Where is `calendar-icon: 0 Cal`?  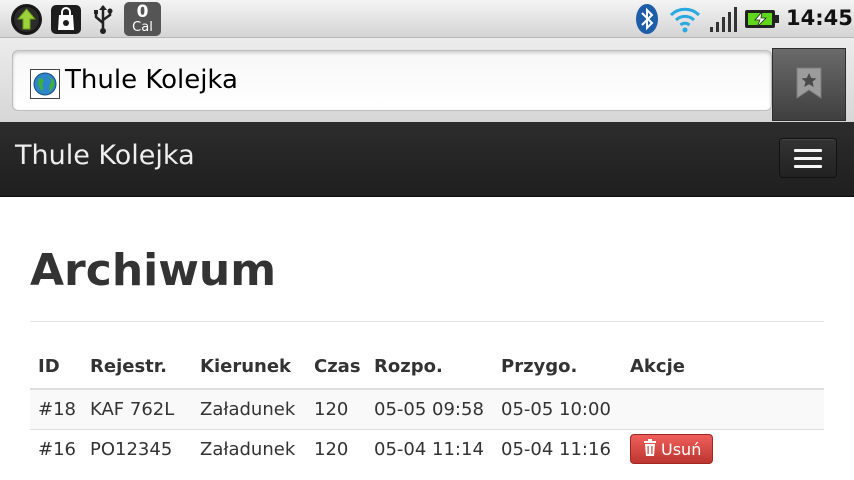
calendar-icon: 0 Cal is located at coordinates (142, 19).